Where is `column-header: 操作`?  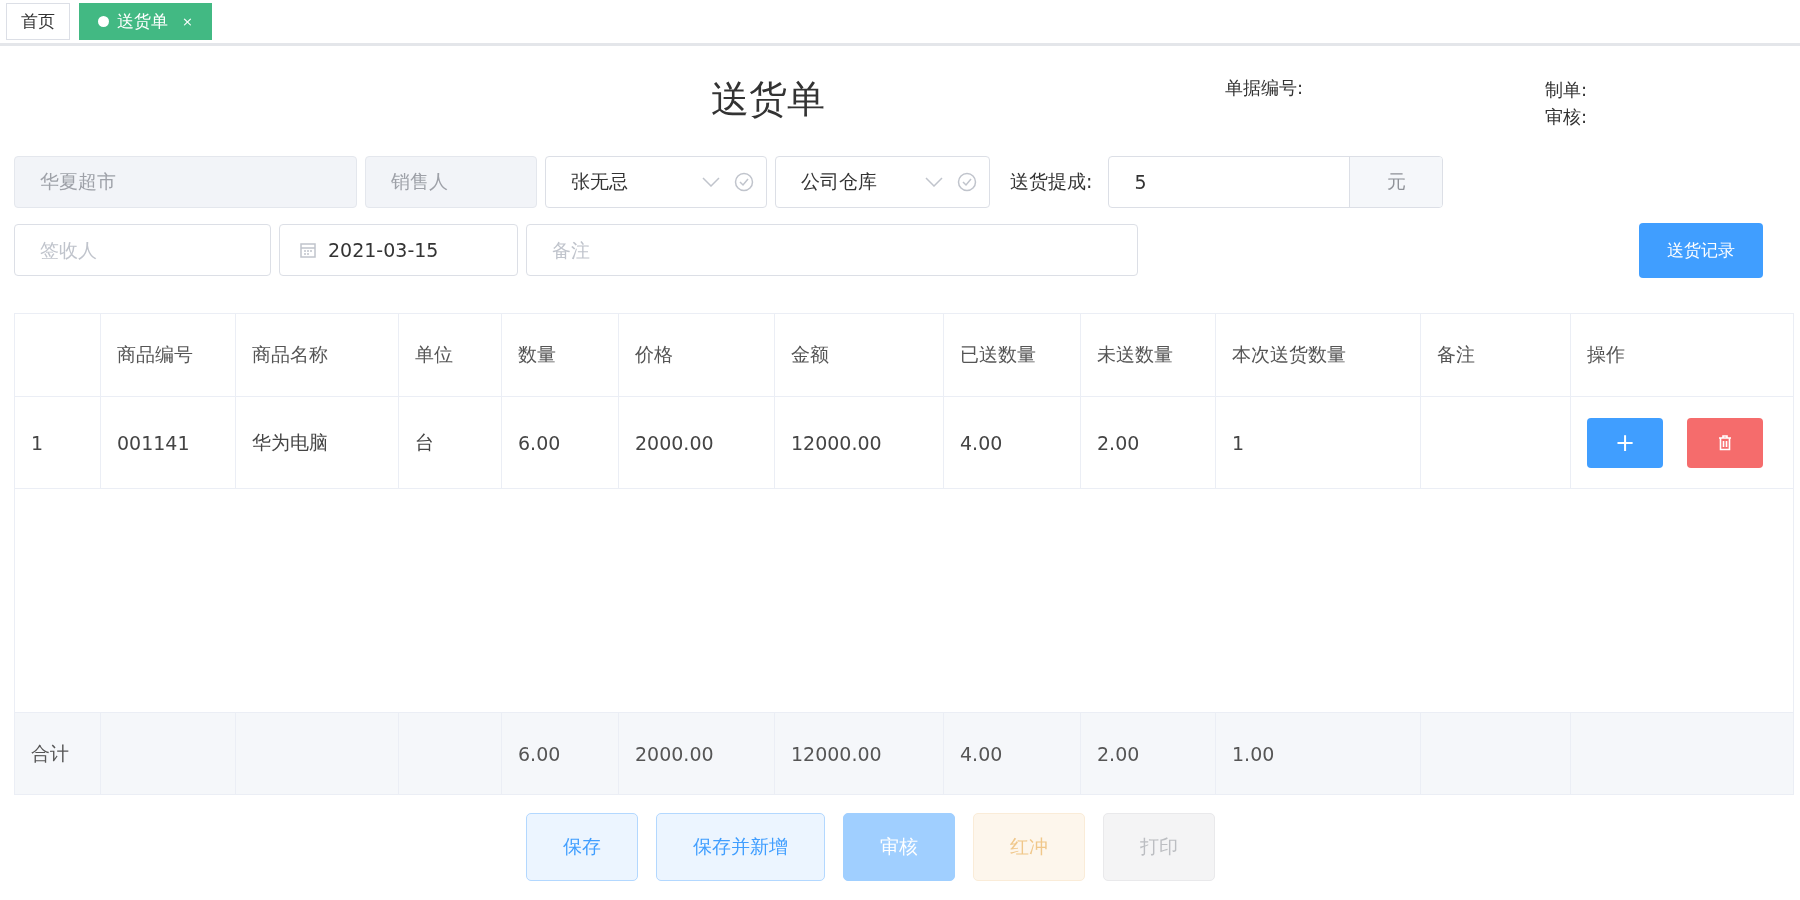 column-header: 操作 is located at coordinates (1682, 355).